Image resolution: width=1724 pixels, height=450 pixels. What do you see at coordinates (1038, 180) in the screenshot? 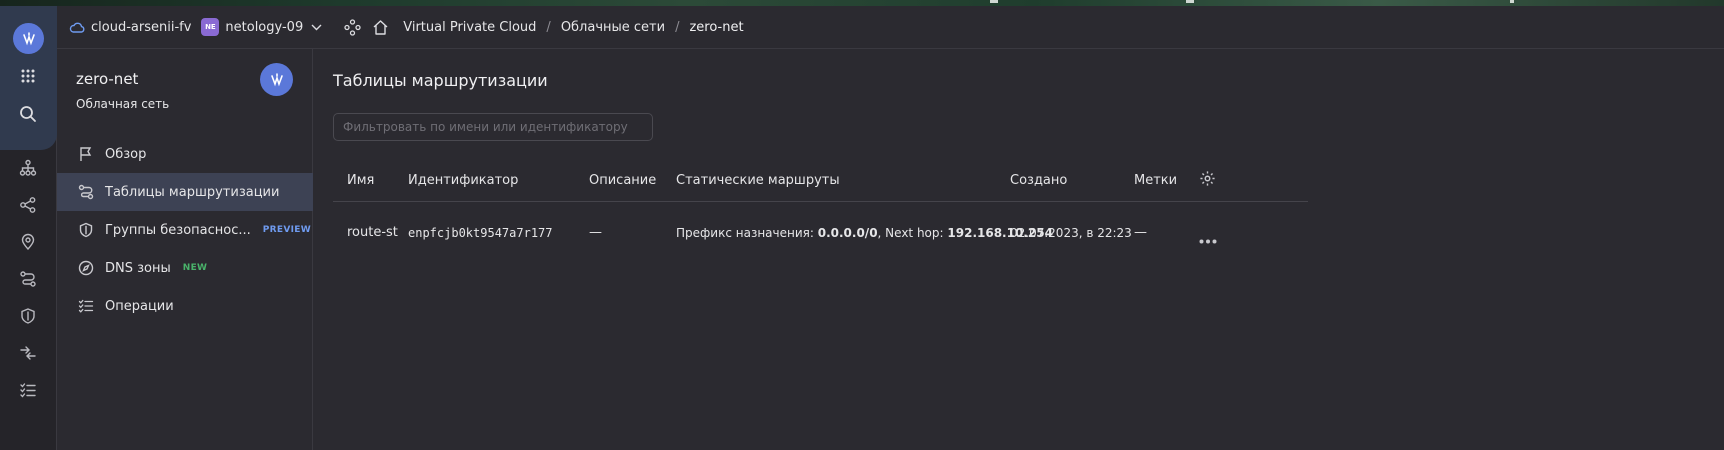
I see `column-header-created: Создано` at bounding box center [1038, 180].